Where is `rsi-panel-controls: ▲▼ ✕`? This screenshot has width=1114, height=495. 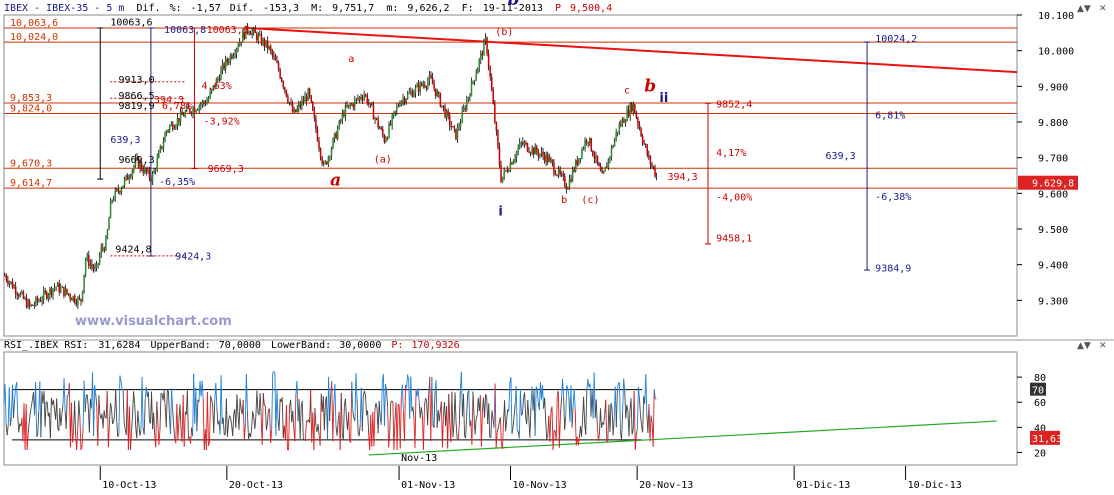
rsi-panel-controls: ▲▼ ✕ is located at coordinates (1092, 346).